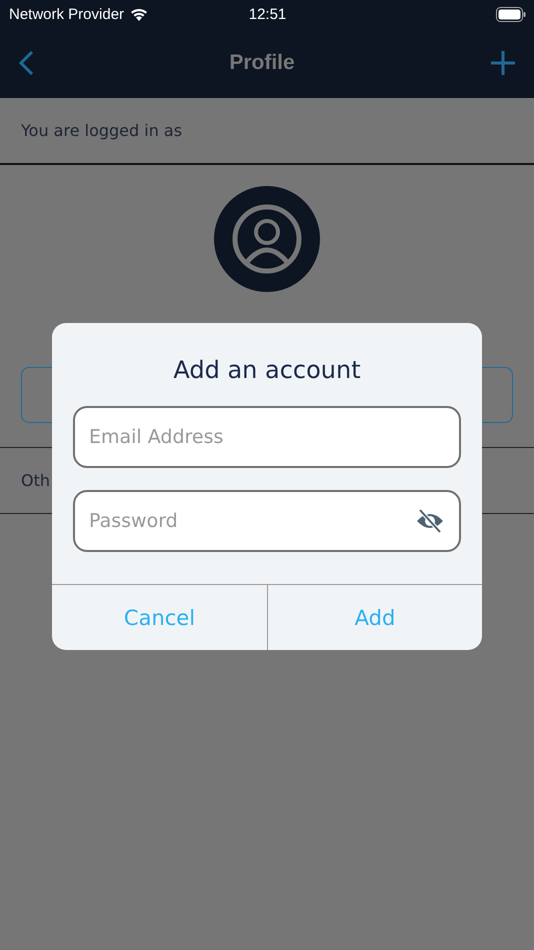  What do you see at coordinates (66, 14) in the screenshot?
I see `carrier-name: Network Provider` at bounding box center [66, 14].